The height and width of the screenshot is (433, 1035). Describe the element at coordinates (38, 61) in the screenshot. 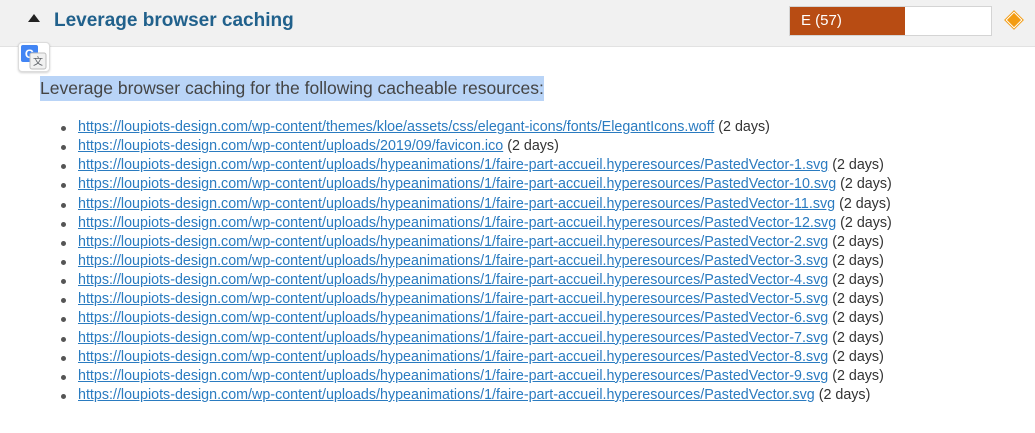

I see `svg-text: 文` at that location.